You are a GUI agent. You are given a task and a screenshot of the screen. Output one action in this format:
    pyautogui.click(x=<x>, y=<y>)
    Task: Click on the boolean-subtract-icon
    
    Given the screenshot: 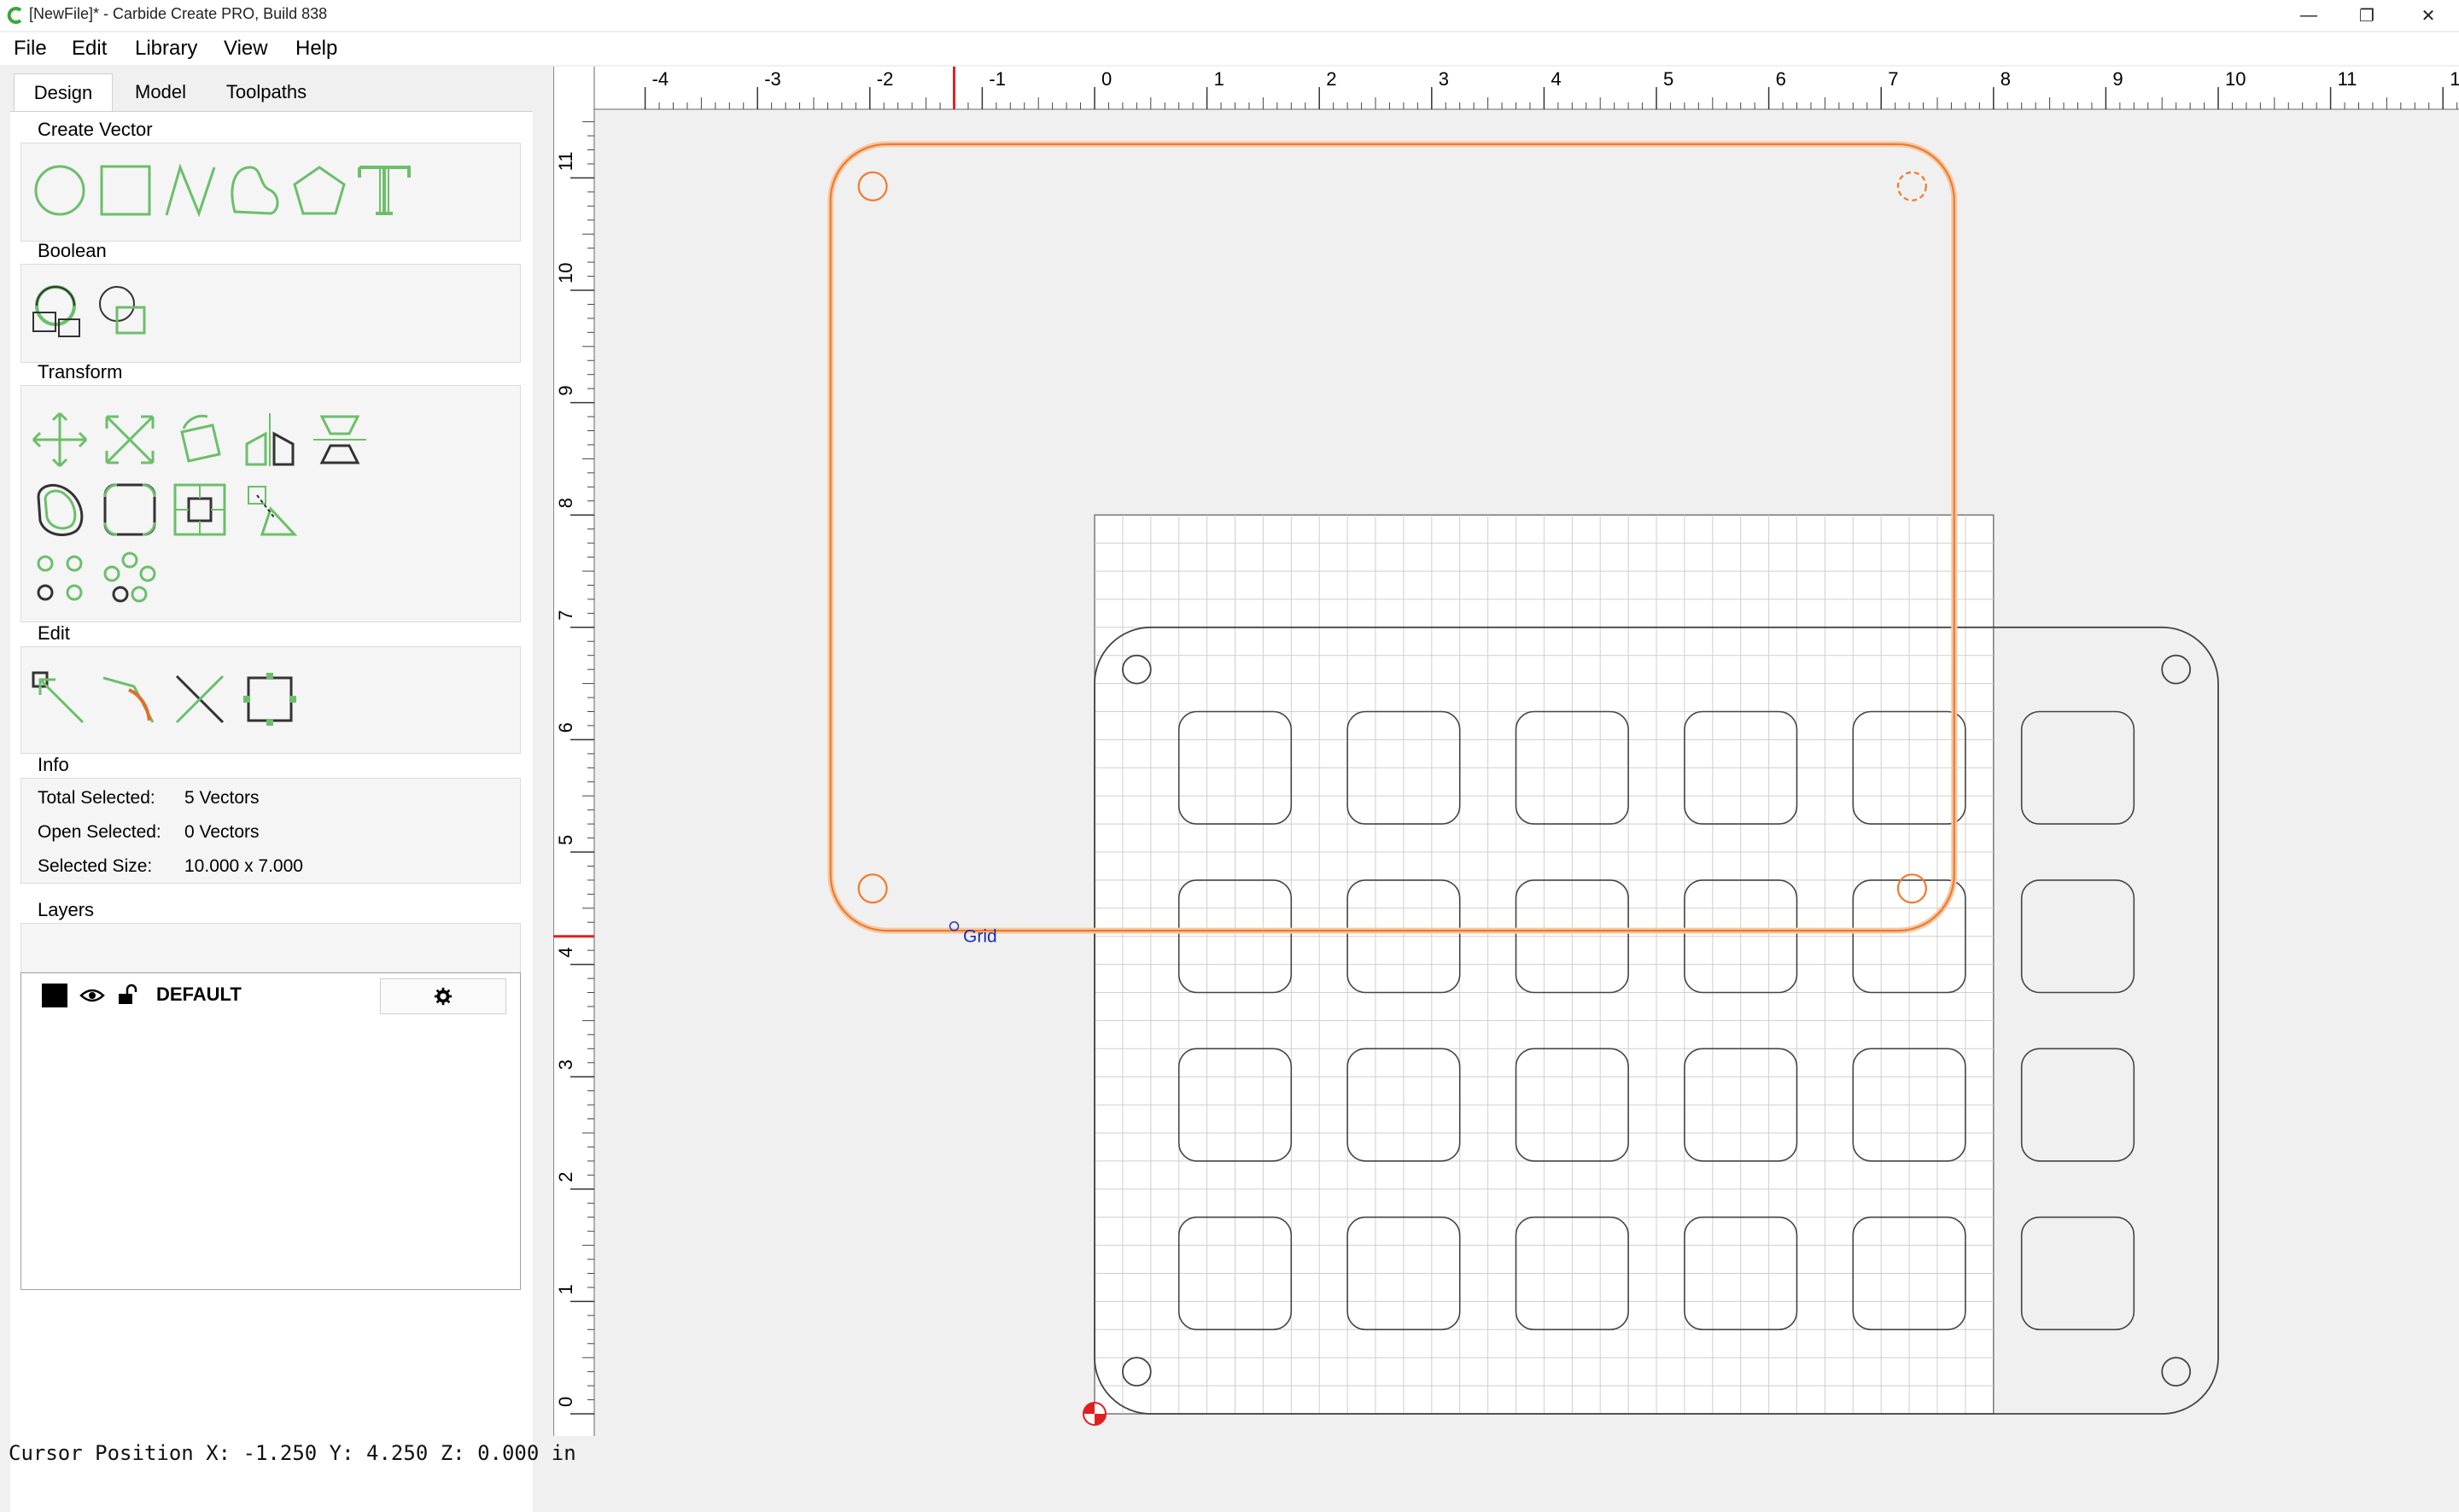 What is the action you would take?
    pyautogui.click(x=125, y=312)
    